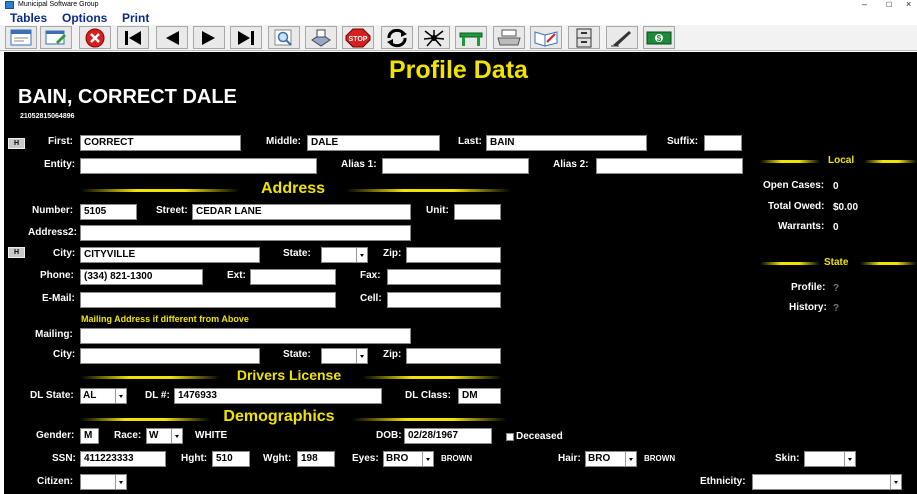 This screenshot has height=494, width=917. Describe the element at coordinates (95, 37) in the screenshot. I see `delete-record-button` at that location.